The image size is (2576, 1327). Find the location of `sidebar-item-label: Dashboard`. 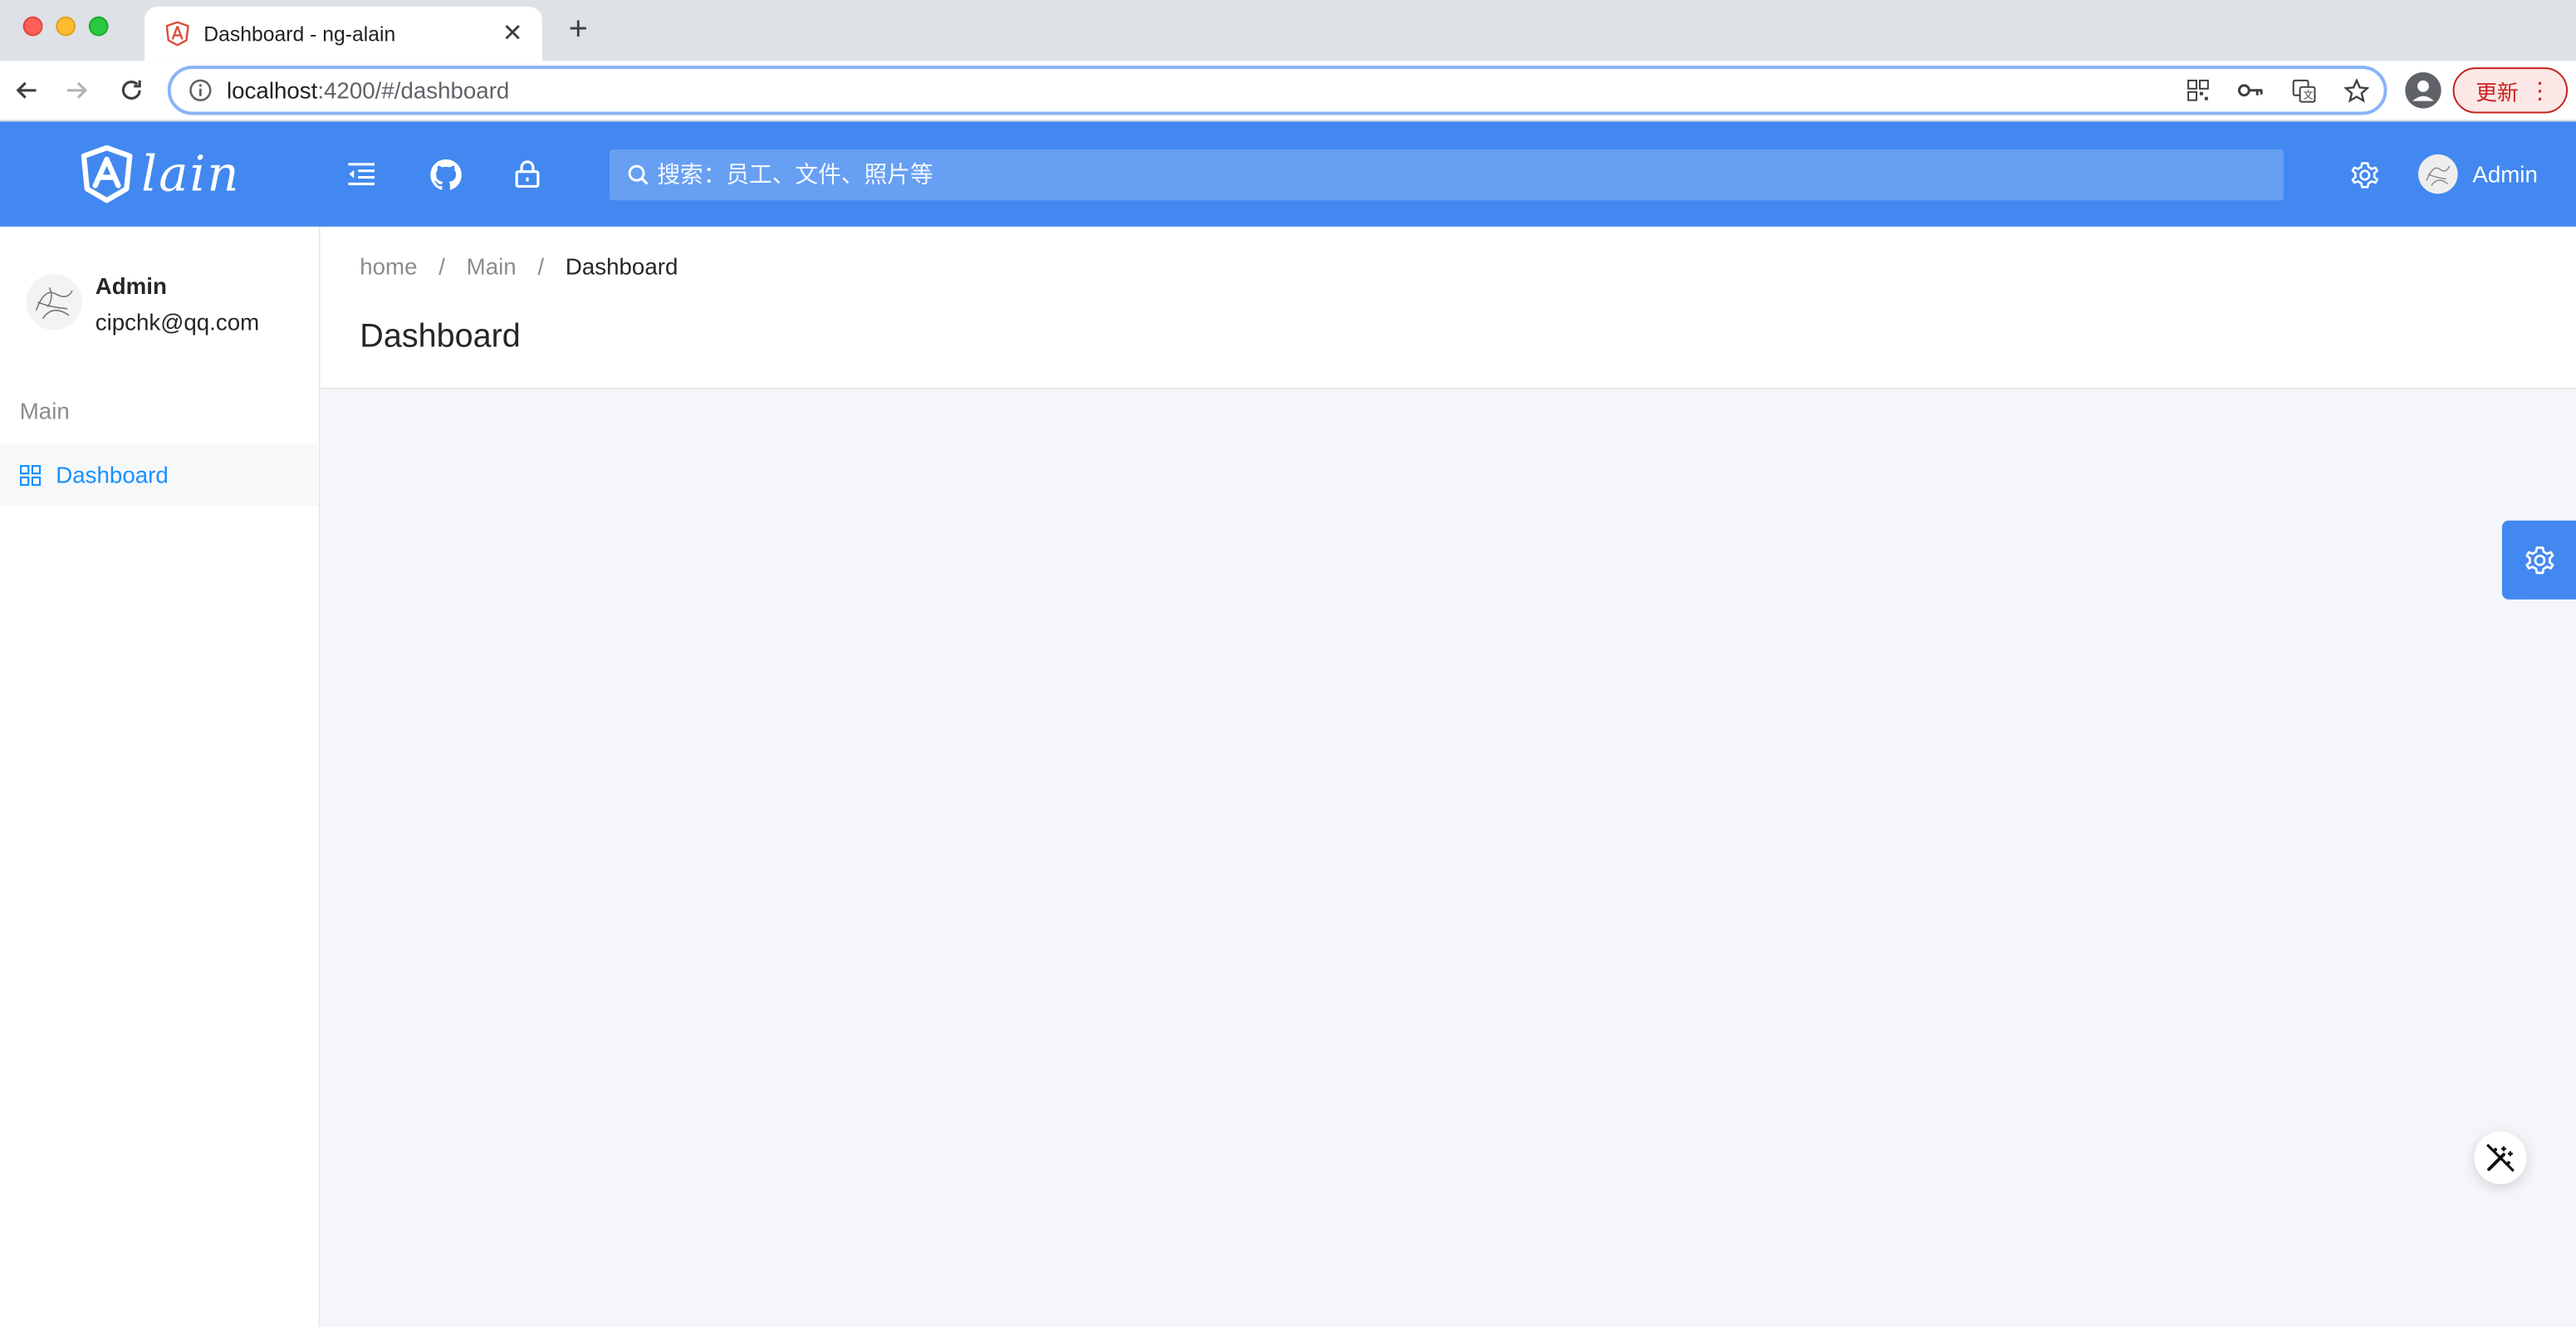

sidebar-item-label: Dashboard is located at coordinates (112, 475).